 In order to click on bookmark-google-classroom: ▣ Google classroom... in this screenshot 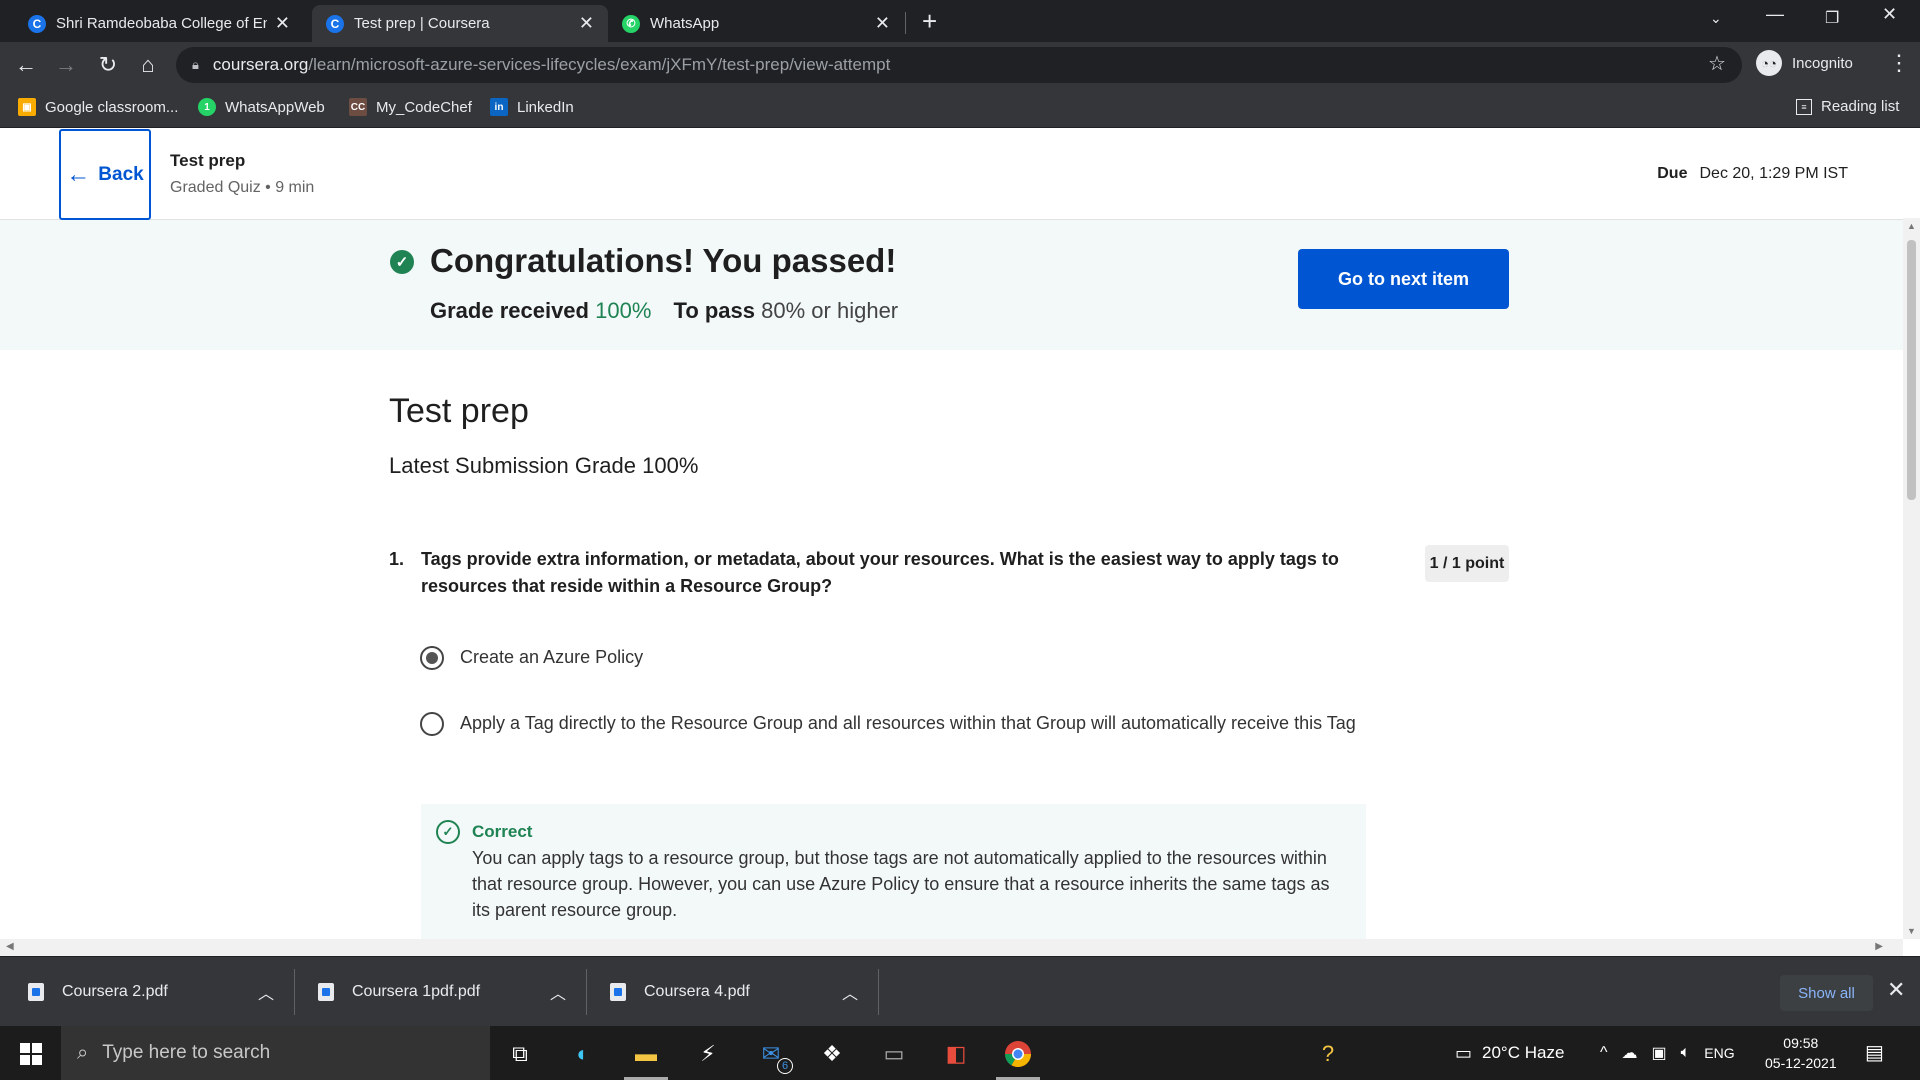, I will do `click(98, 107)`.